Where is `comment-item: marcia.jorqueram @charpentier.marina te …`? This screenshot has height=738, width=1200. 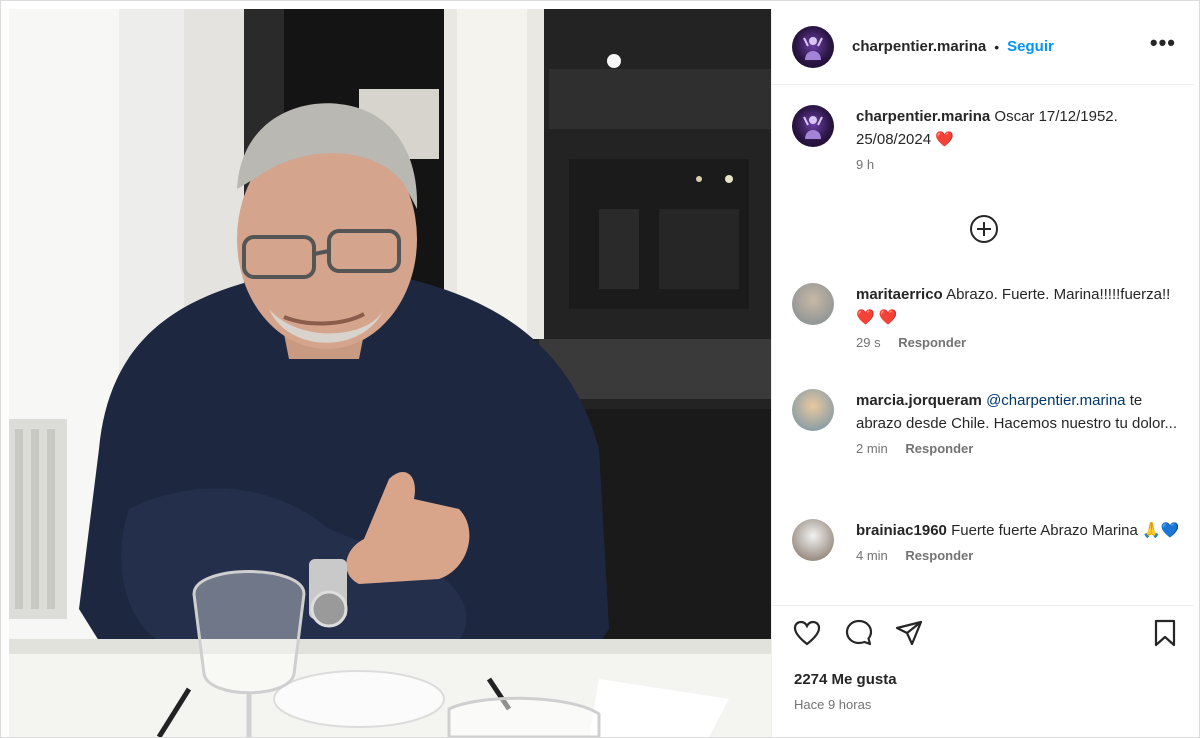 comment-item: marcia.jorqueram @charpentier.marina te … is located at coordinates (987, 422).